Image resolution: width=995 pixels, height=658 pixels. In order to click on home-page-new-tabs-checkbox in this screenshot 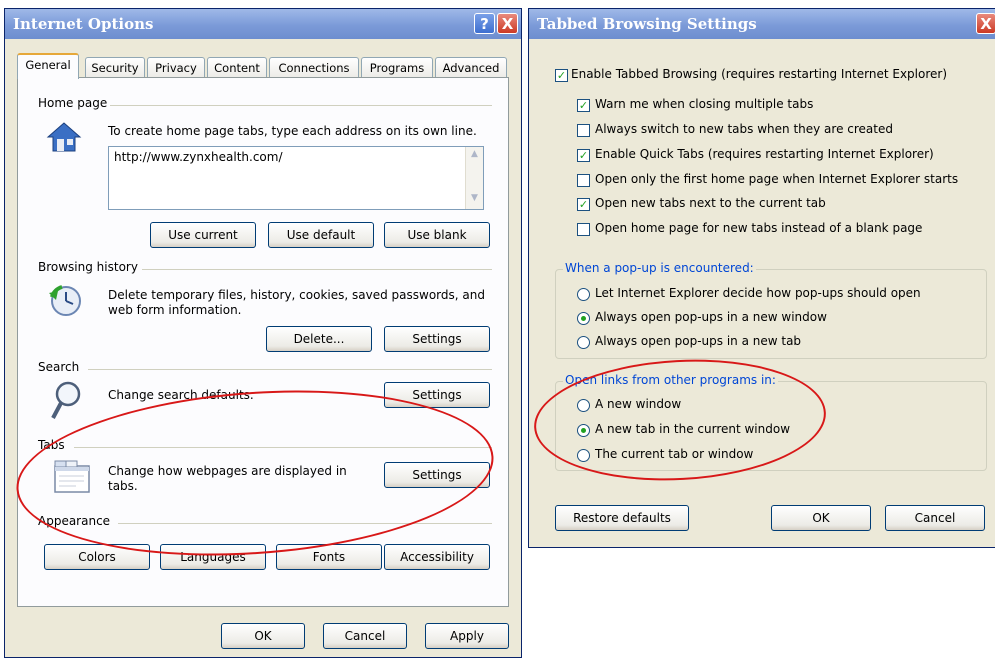, I will do `click(583, 229)`.